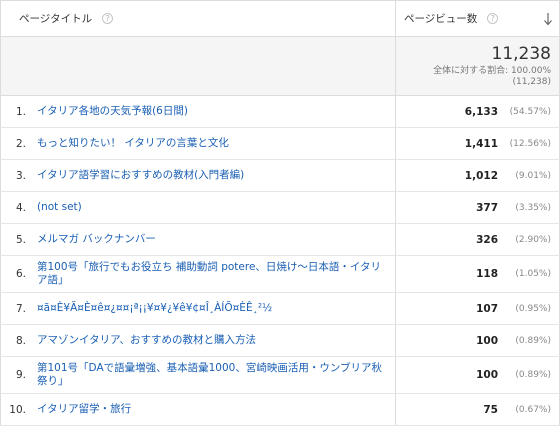  Describe the element at coordinates (521, 54) in the screenshot. I see `total-pageviews: 11,238` at that location.